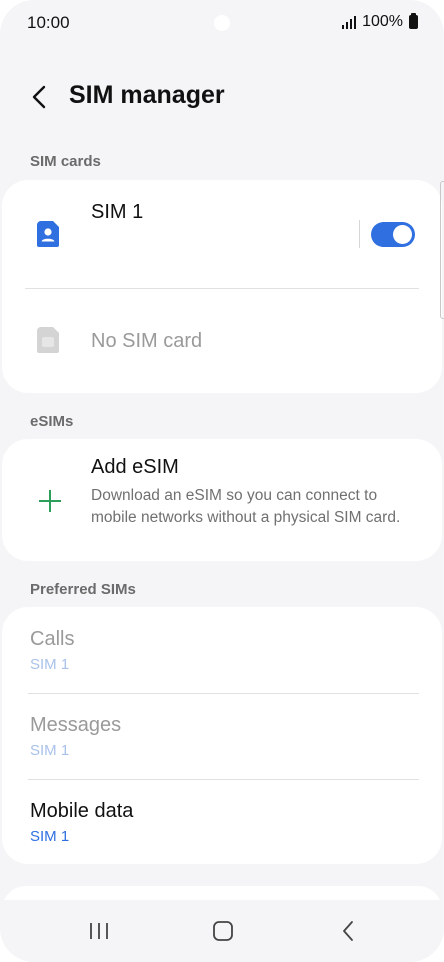 This screenshot has height=962, width=444. I want to click on status-indicators: 100%, so click(380, 22).